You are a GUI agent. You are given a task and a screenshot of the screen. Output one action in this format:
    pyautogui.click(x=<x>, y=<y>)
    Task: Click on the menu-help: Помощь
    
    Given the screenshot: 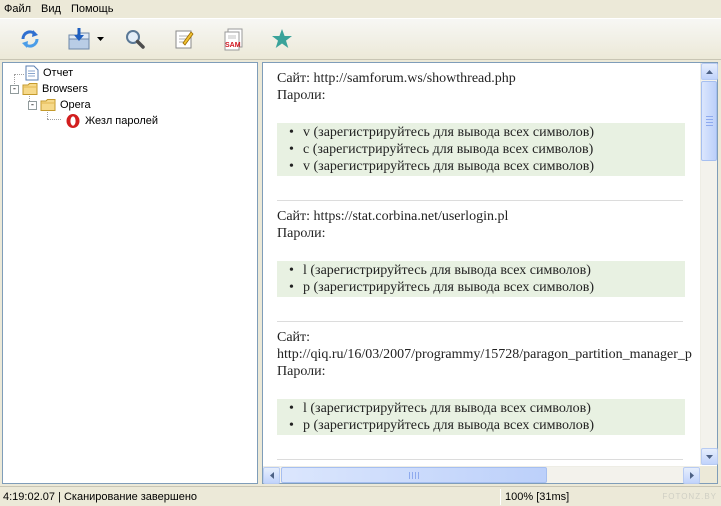 What is the action you would take?
    pyautogui.click(x=92, y=9)
    